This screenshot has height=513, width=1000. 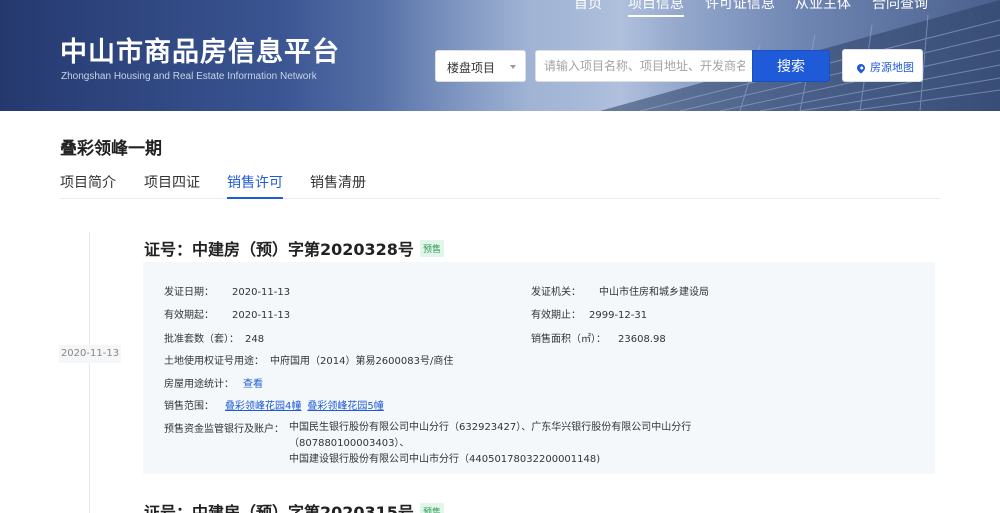 I want to click on map-pin-icon, so click(x=861, y=68).